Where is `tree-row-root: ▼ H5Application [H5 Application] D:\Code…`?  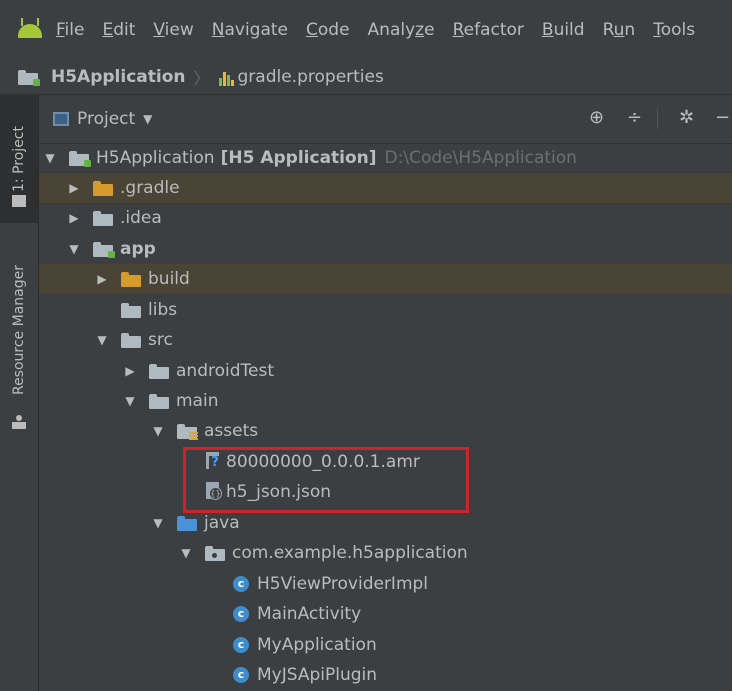 tree-row-root: ▼ H5Application [H5 Application] D:\Code… is located at coordinates (385, 158).